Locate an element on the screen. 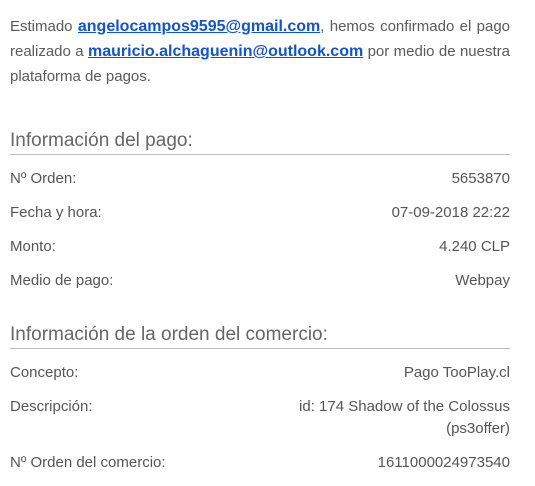  payment-method-row: Medio de pago: Webpay is located at coordinates (260, 281).